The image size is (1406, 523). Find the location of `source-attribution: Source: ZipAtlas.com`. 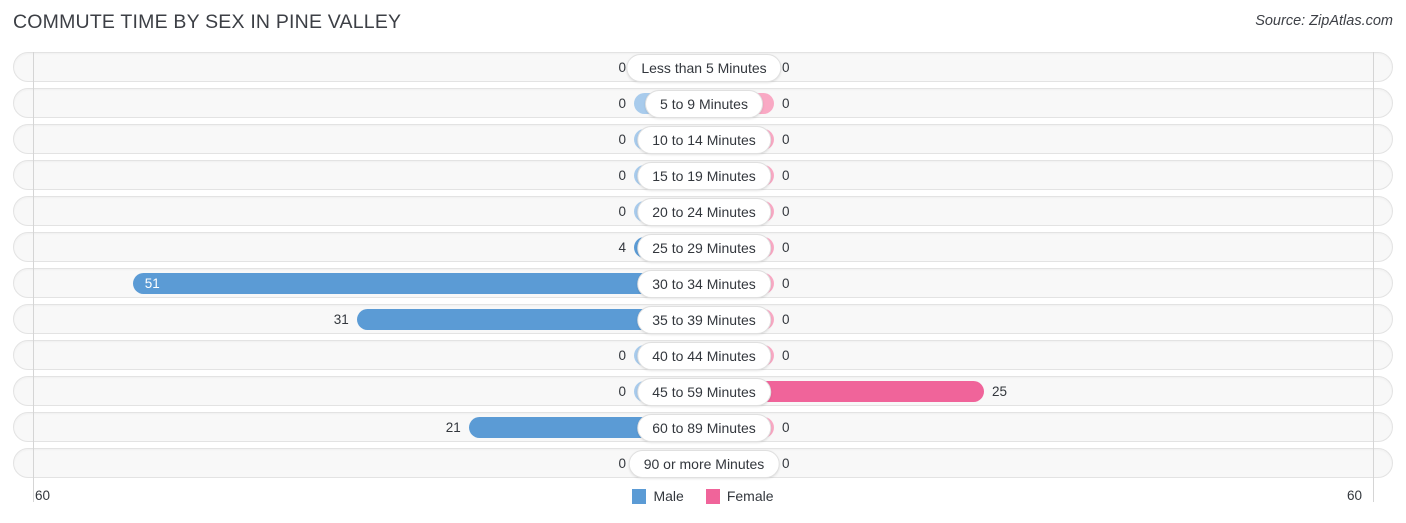

source-attribution: Source: ZipAtlas.com is located at coordinates (1324, 21).